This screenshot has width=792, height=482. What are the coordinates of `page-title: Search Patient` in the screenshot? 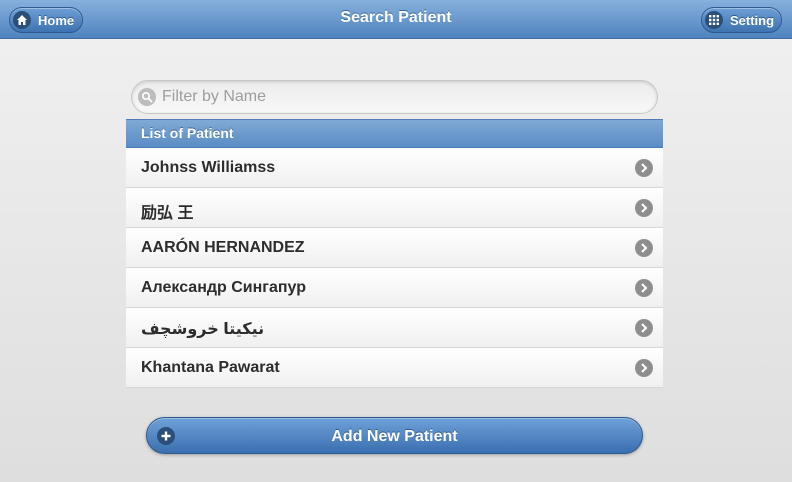 It's located at (396, 17).